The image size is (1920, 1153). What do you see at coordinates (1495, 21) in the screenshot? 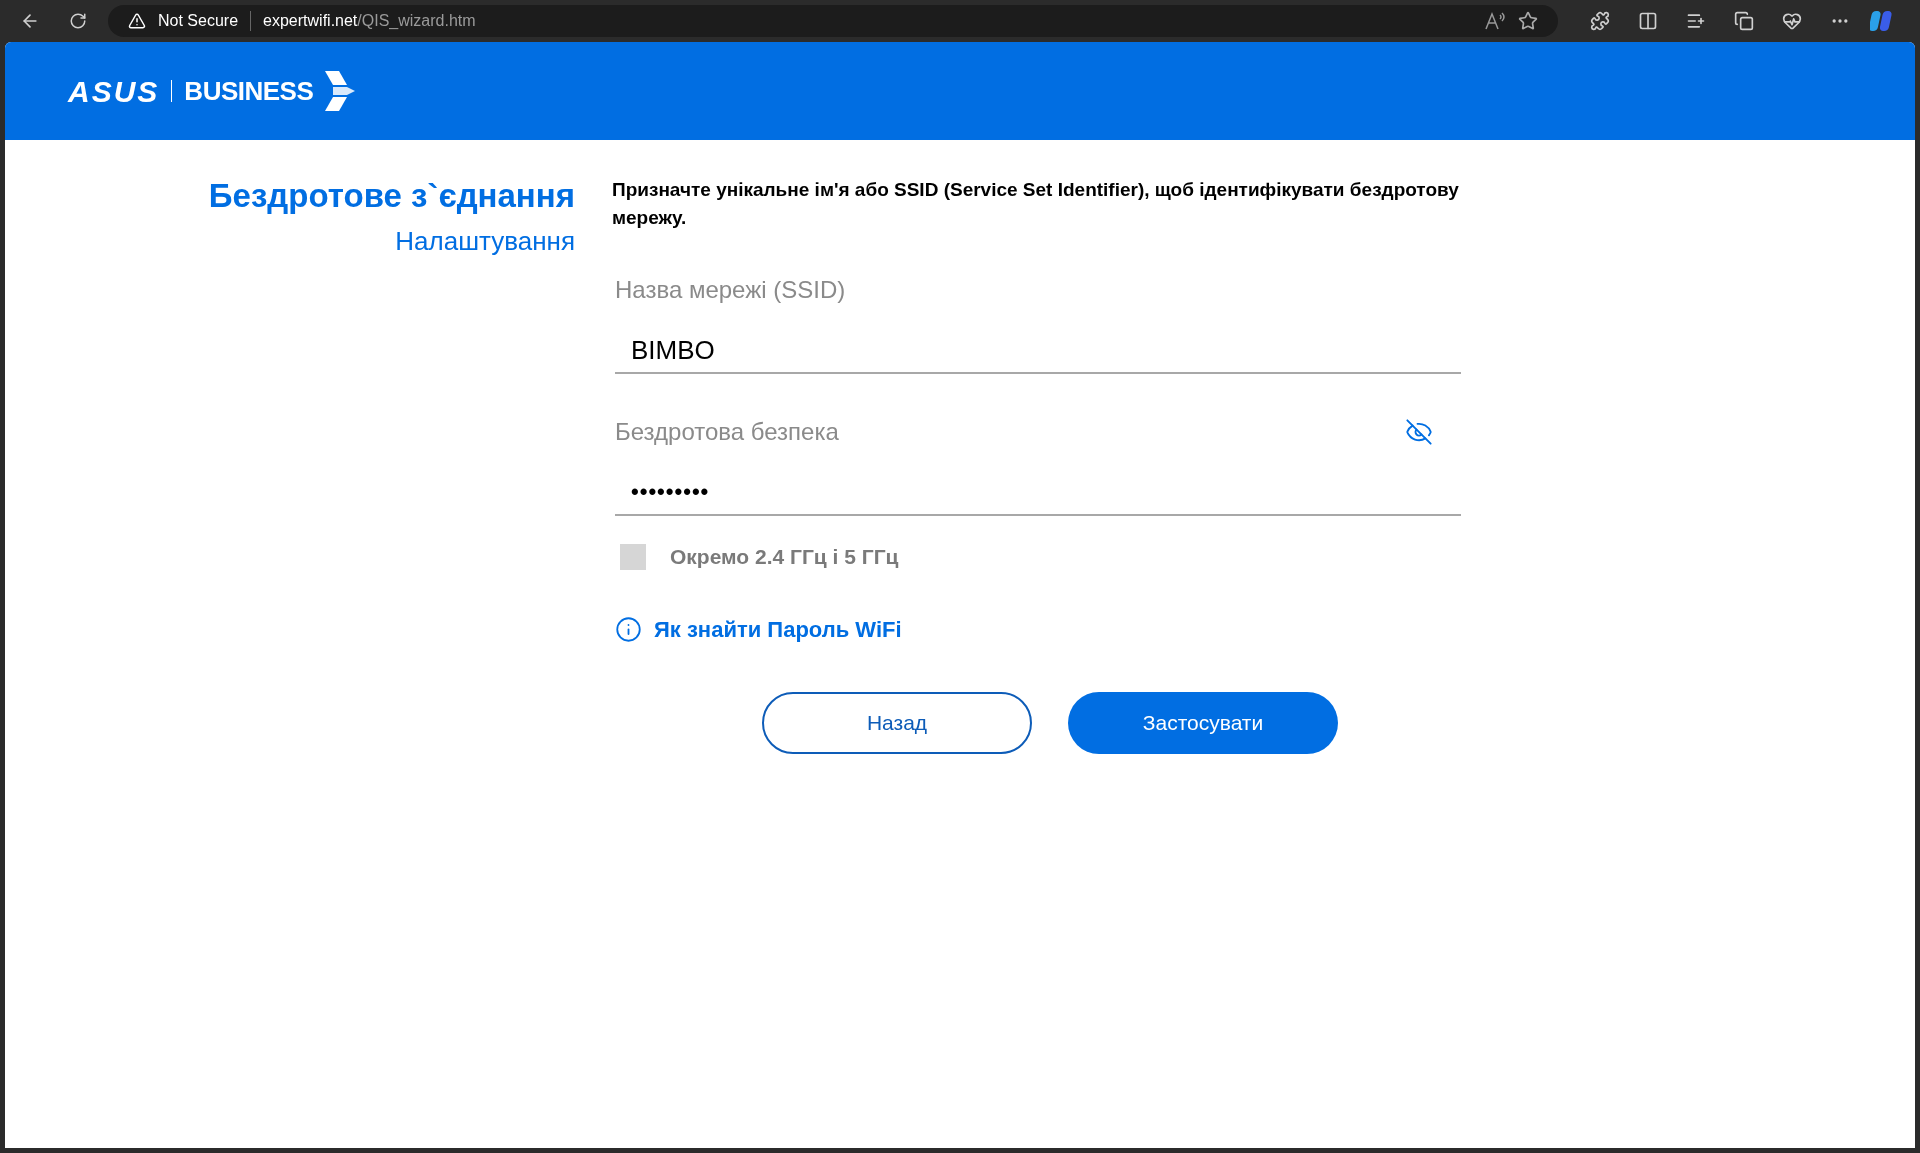
I see `read-aloud-icon` at bounding box center [1495, 21].